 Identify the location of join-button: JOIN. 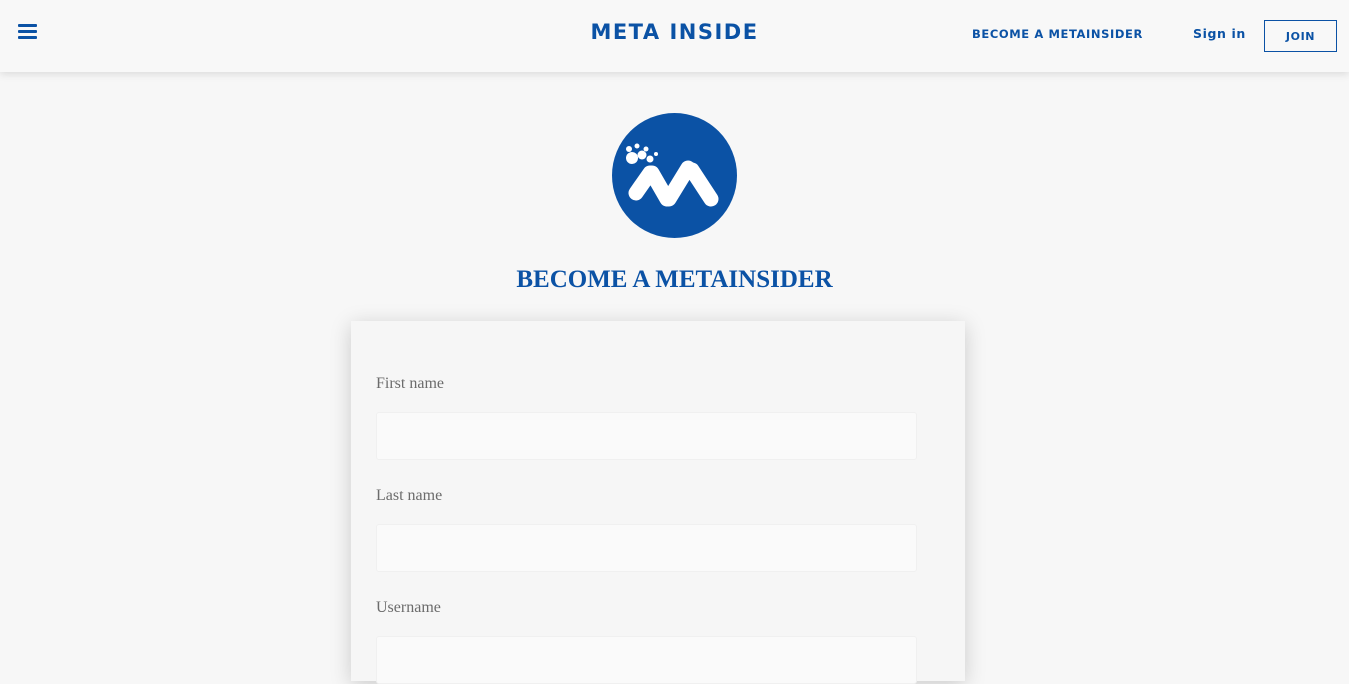
(1300, 36).